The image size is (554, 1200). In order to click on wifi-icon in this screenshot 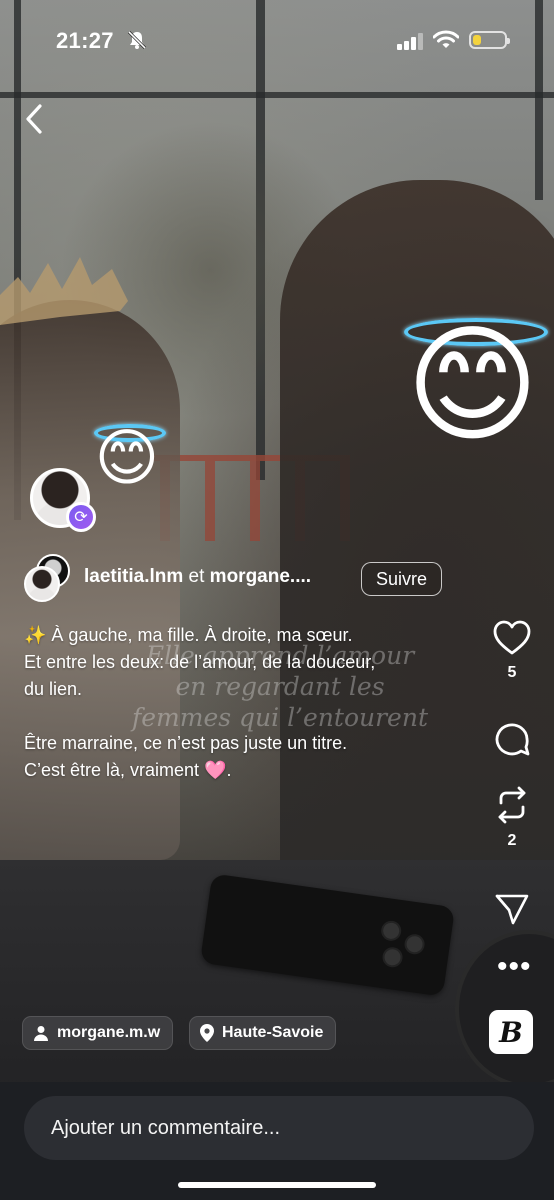, I will do `click(446, 39)`.